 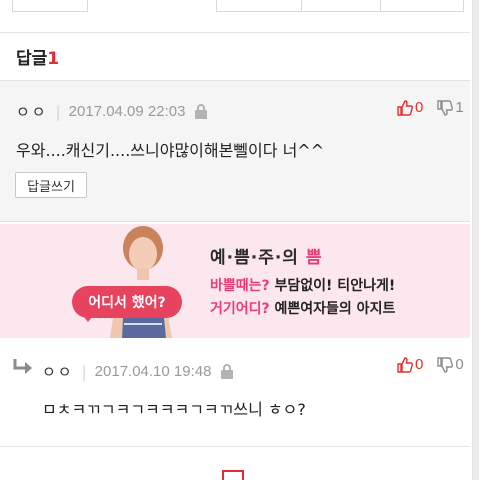 What do you see at coordinates (240, 286) in the screenshot?
I see `ad-line-1-accent: 바쁠때는?` at bounding box center [240, 286].